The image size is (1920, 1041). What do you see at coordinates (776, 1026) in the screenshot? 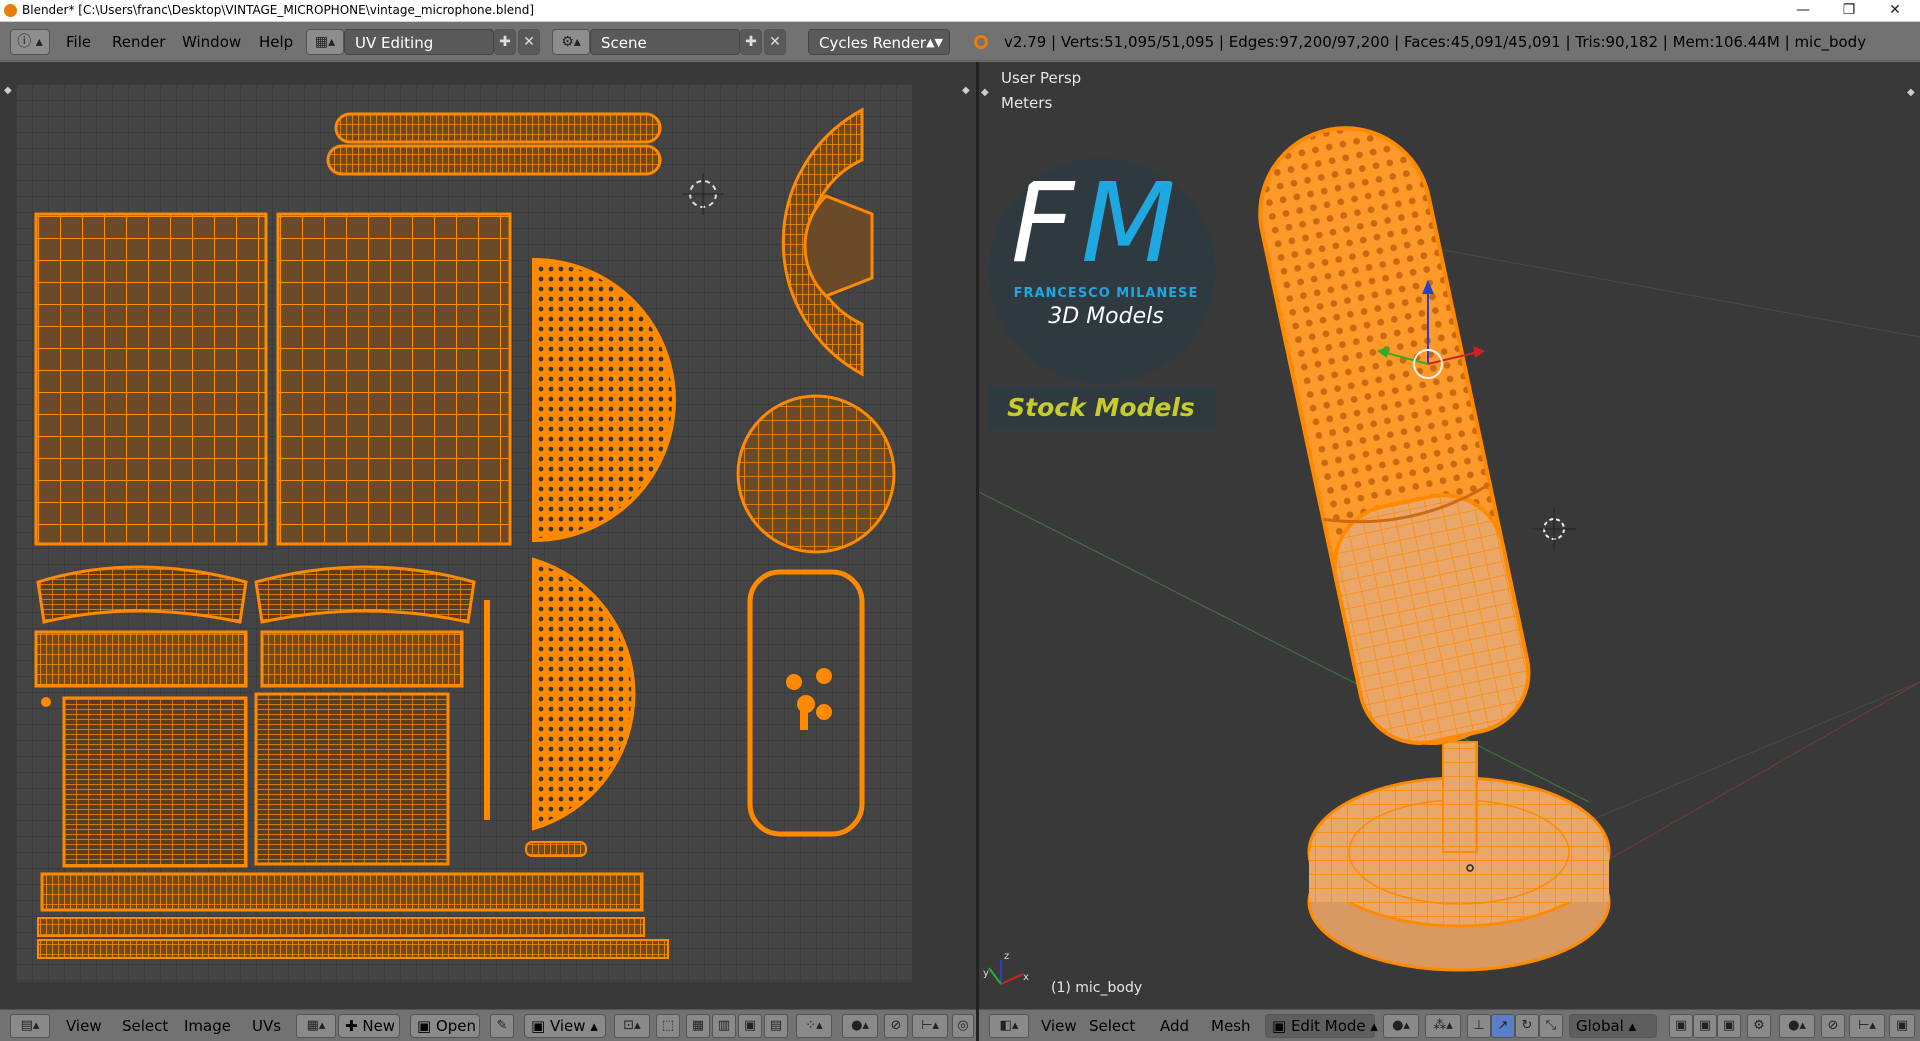
I see `island-select-icon: ▤` at bounding box center [776, 1026].